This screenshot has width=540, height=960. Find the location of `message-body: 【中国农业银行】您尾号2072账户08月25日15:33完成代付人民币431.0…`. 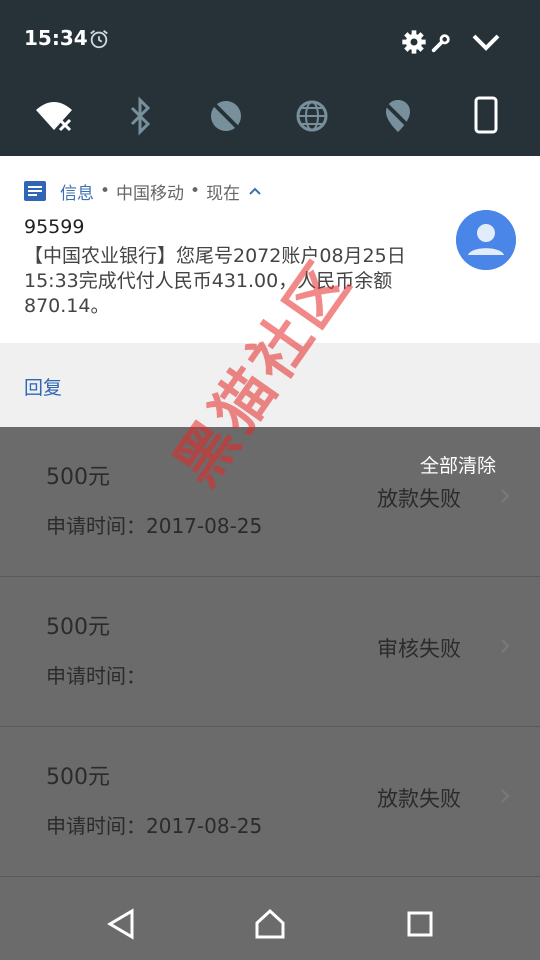

message-body: 【中国农业银行】您尾号2072账户08月25日15:33完成代付人民币431.0… is located at coordinates (215, 281).